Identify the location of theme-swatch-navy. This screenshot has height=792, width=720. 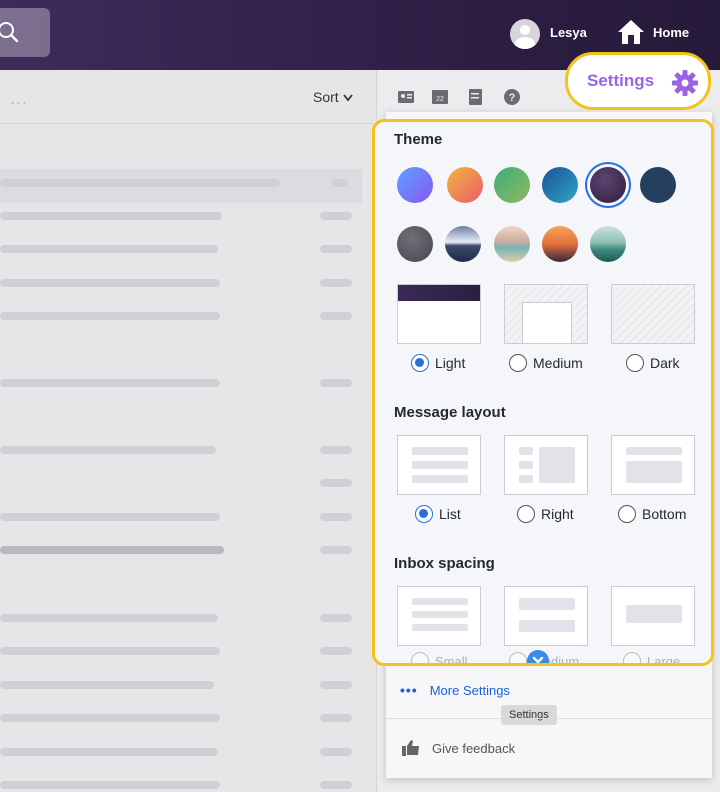
(658, 185).